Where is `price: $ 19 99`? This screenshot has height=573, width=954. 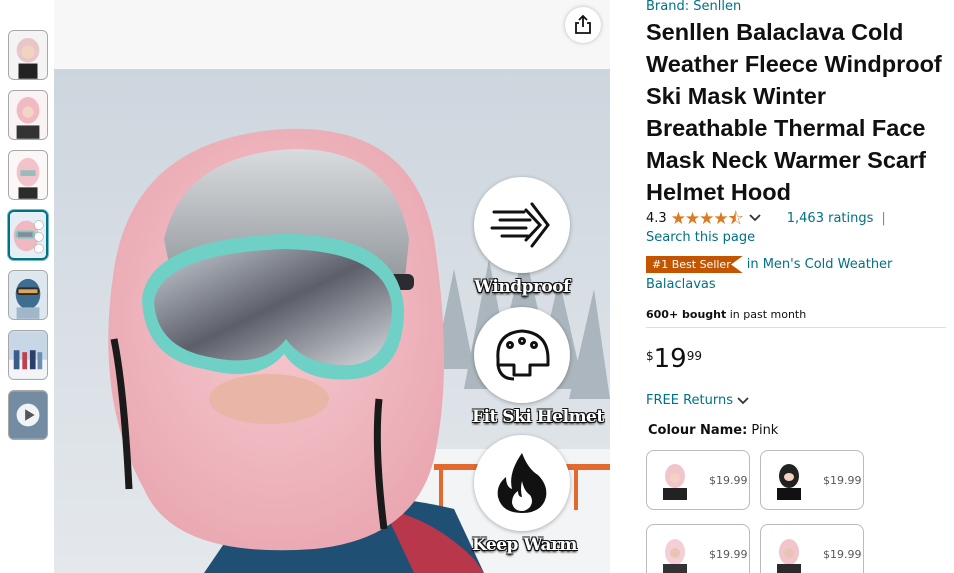 price: $ 19 99 is located at coordinates (674, 359).